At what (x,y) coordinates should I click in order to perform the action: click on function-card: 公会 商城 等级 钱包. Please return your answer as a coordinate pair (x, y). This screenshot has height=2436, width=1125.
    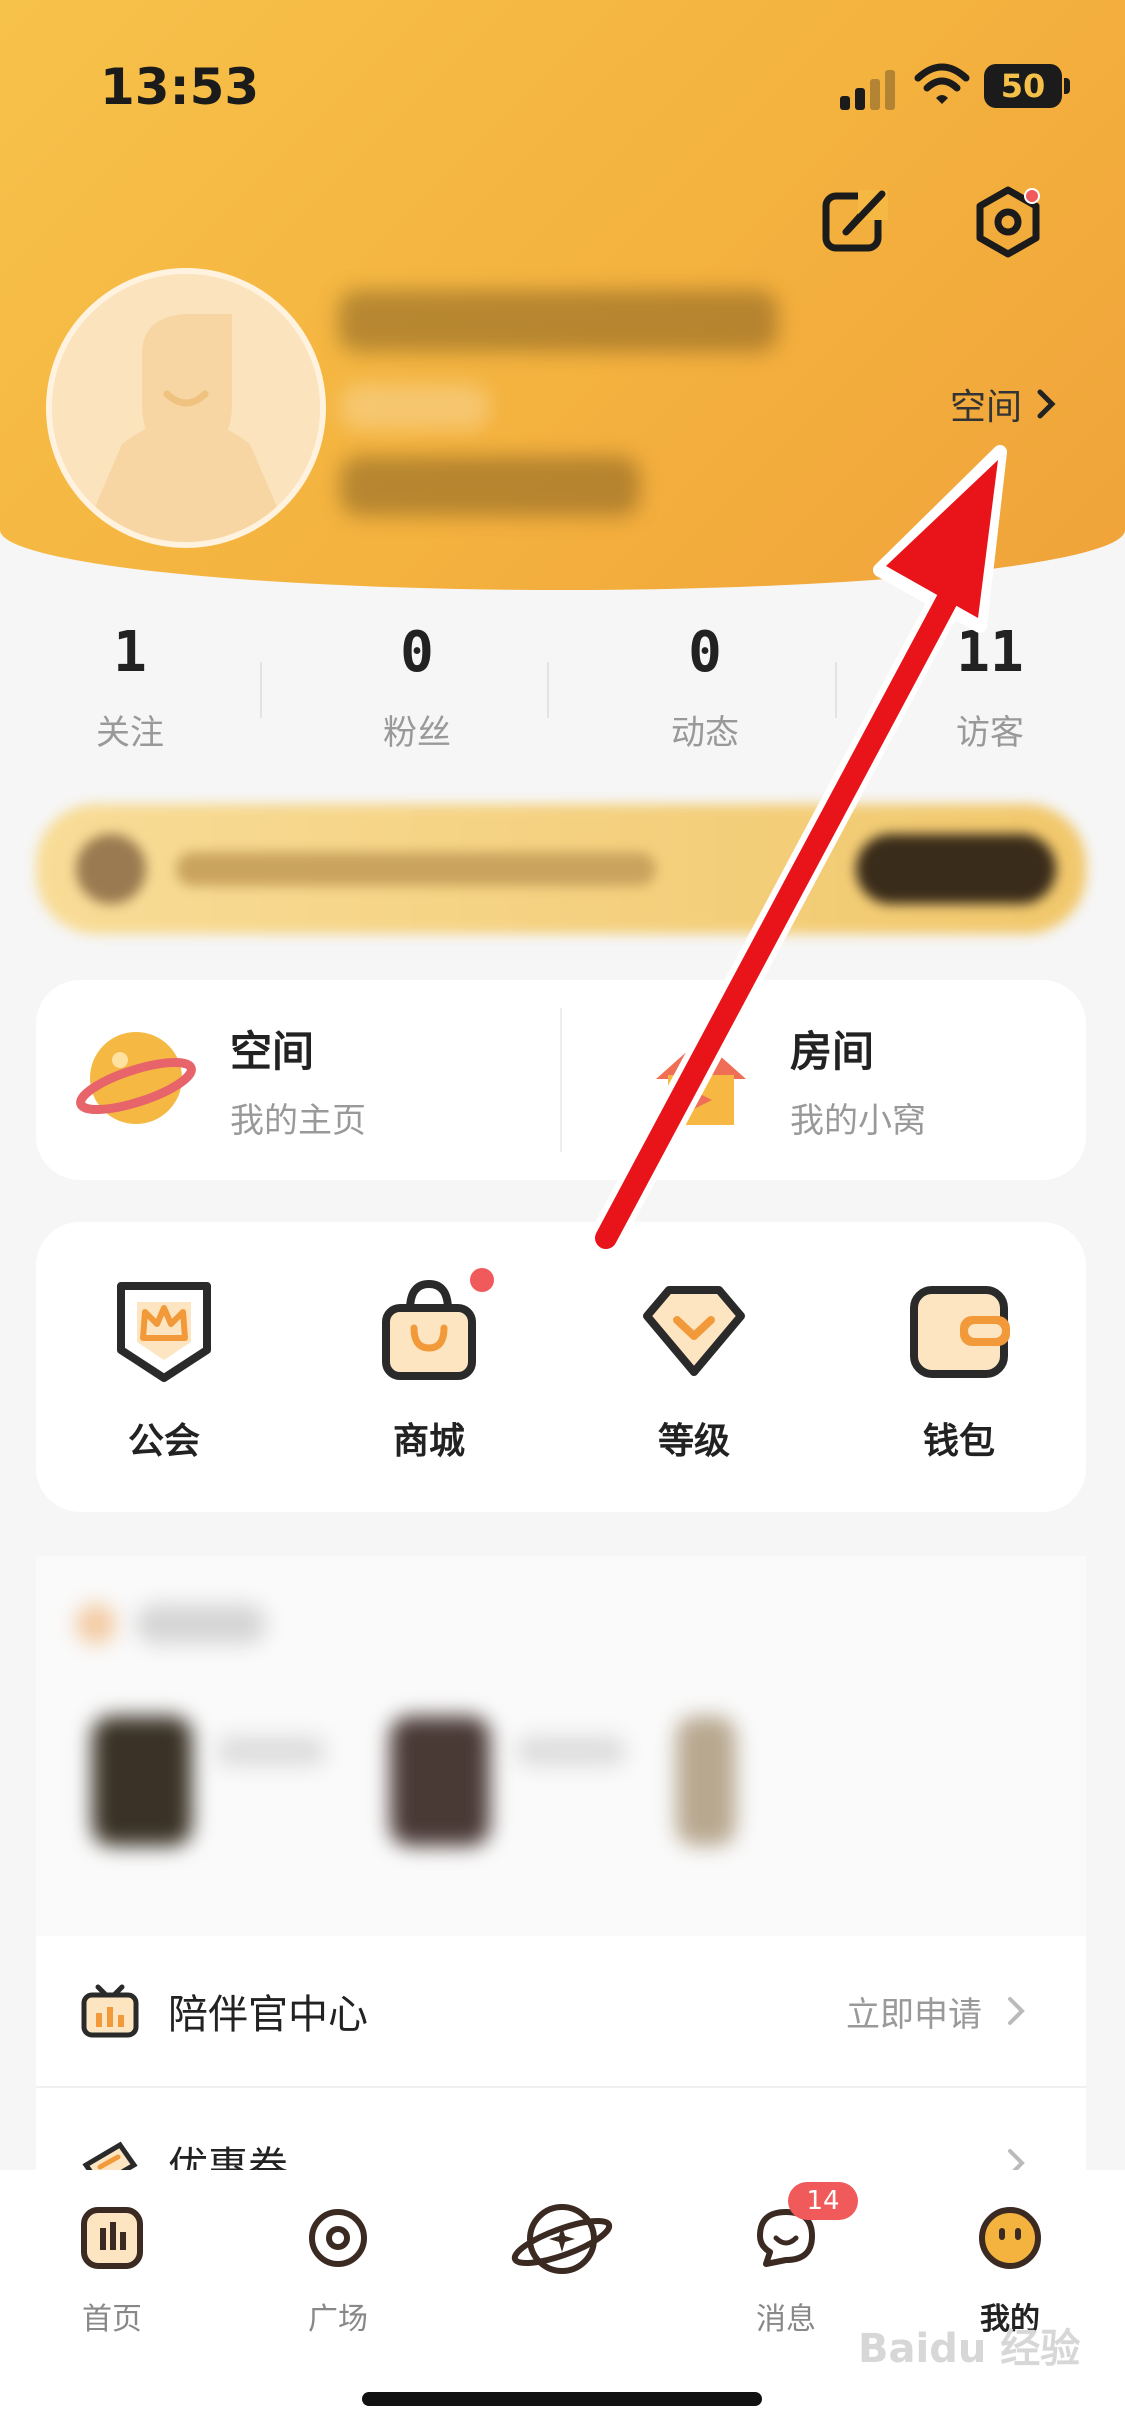
    Looking at the image, I should click on (561, 1367).